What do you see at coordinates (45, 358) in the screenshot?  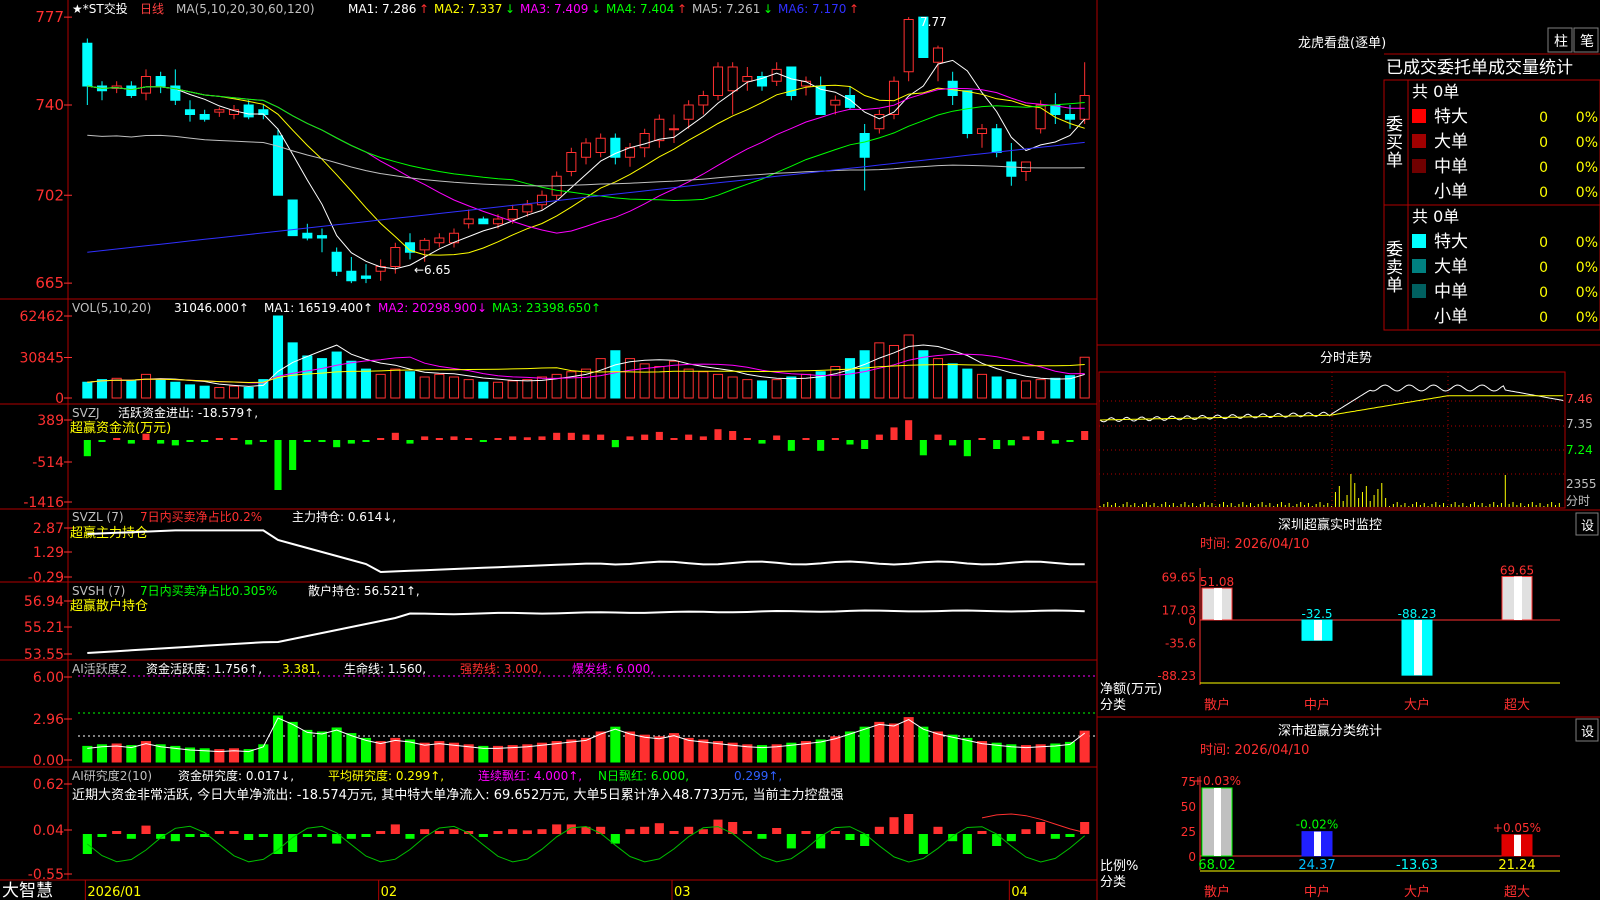 I see `vol-y-axis: 62462 30845 0` at bounding box center [45, 358].